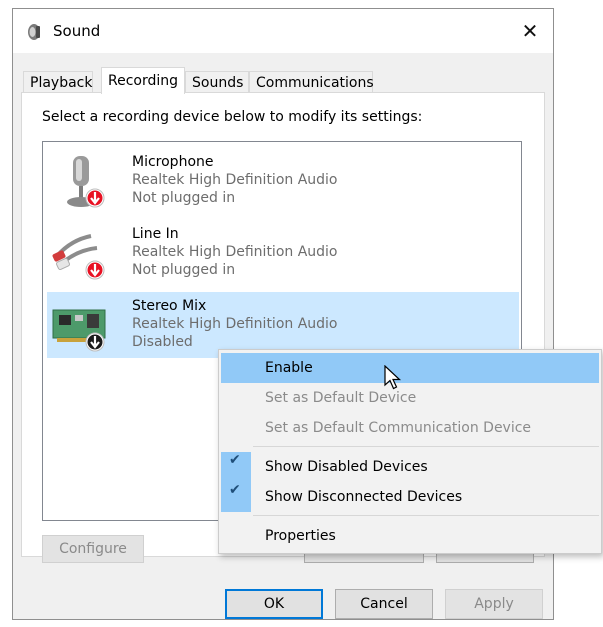 The width and height of the screenshot is (603, 627). Describe the element at coordinates (410, 398) in the screenshot. I see `menu-item-set-default-device: Set as Default Device` at that location.